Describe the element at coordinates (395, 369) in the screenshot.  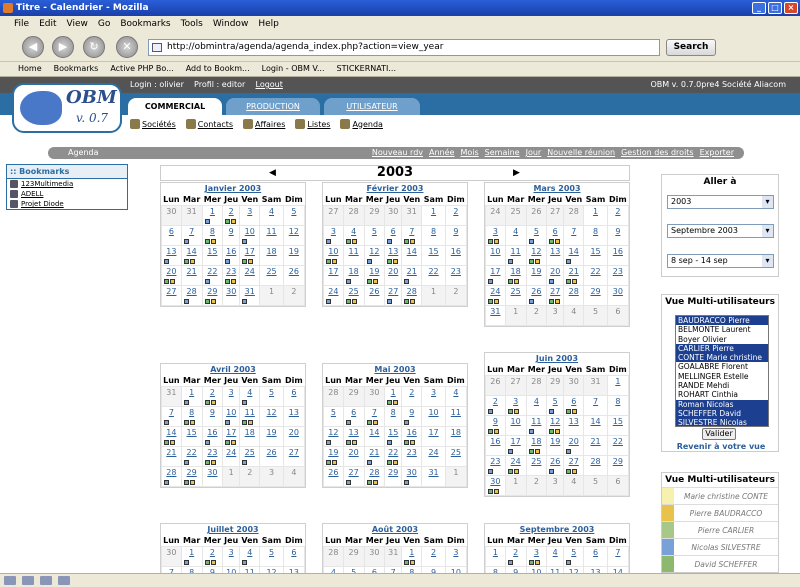
I see `month-title: Mai 2003` at that location.